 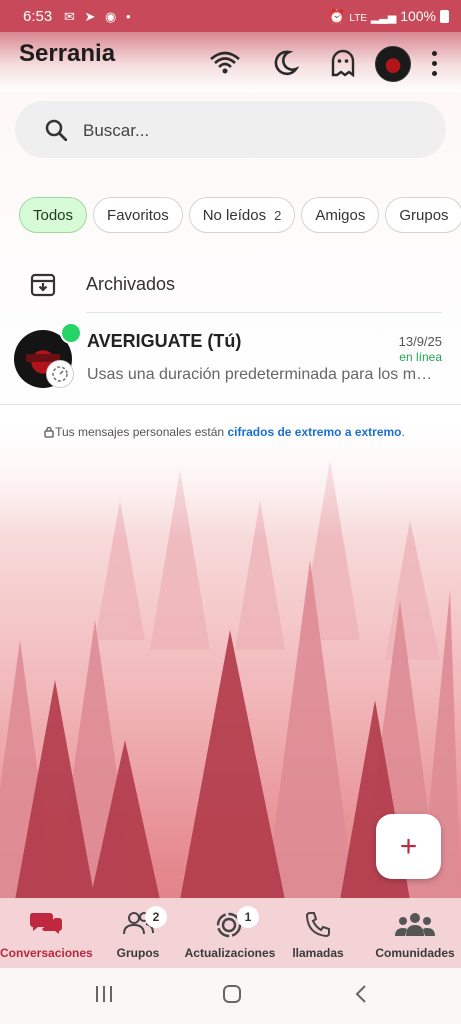 What do you see at coordinates (225, 63) in the screenshot?
I see `wifi-icon` at bounding box center [225, 63].